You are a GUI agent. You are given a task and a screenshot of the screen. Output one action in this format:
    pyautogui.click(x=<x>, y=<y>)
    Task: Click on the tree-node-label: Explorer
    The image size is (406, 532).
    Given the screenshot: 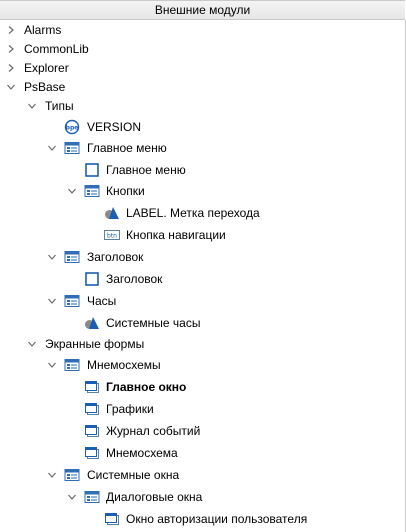 What is the action you would take?
    pyautogui.click(x=46, y=68)
    